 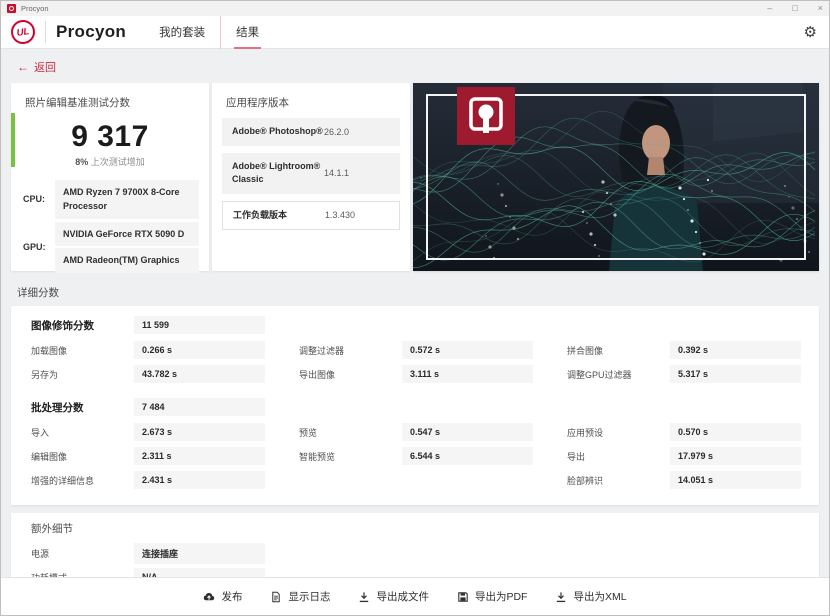 I want to click on hero-illustration, so click(x=616, y=177).